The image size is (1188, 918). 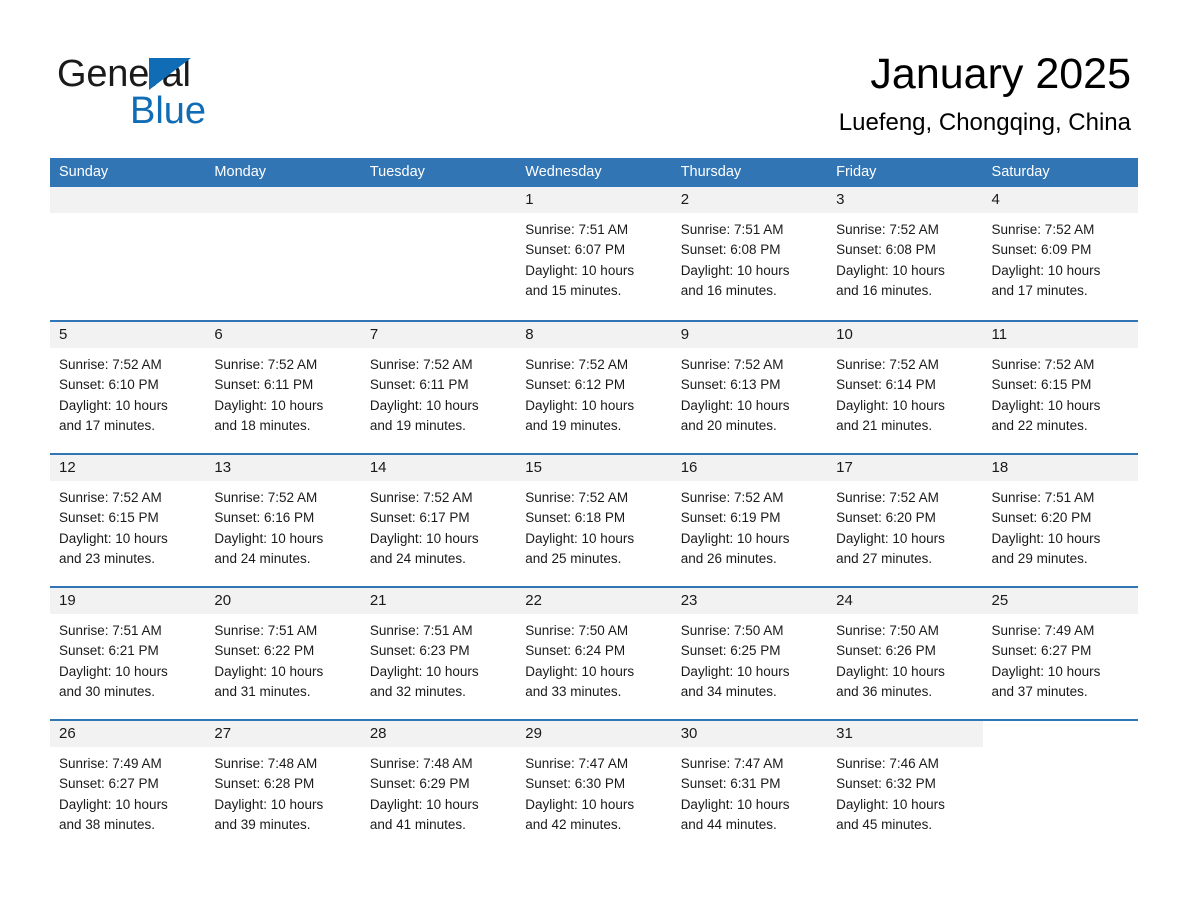 What do you see at coordinates (1020, 172) in the screenshot?
I see `weekday-header-saturday: Saturday` at bounding box center [1020, 172].